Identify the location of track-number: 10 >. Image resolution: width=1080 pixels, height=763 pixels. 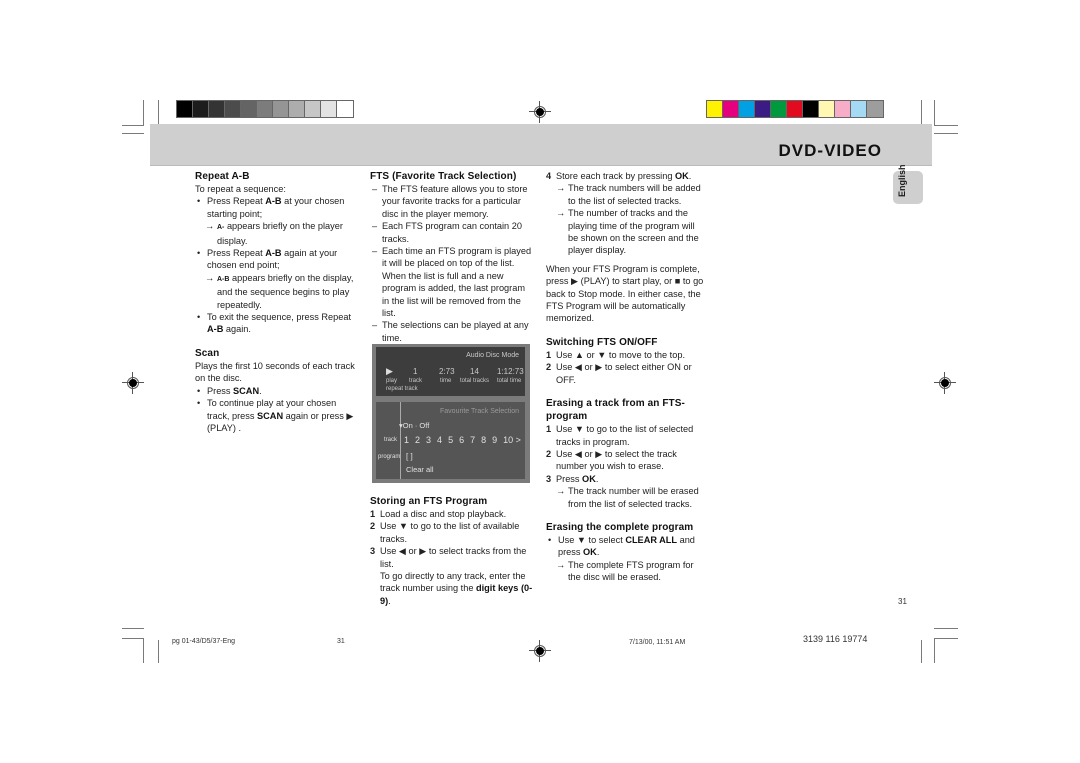
(512, 440).